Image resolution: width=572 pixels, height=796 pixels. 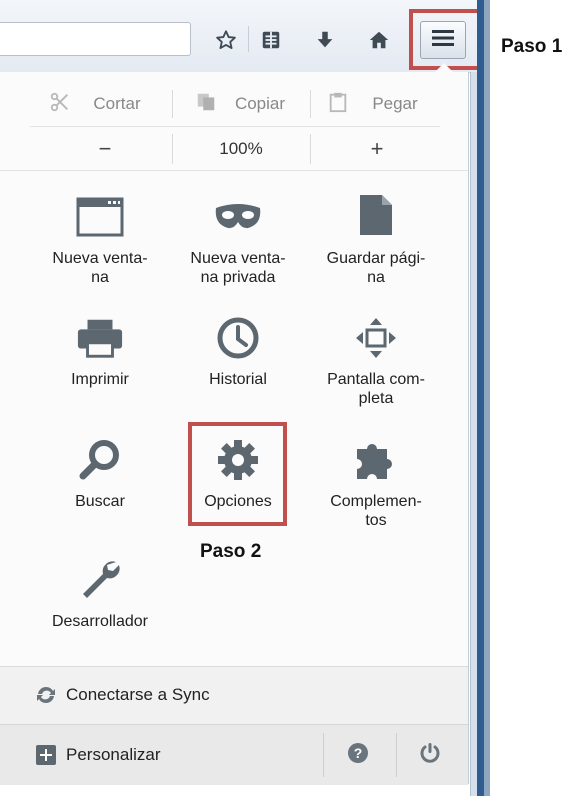 What do you see at coordinates (46, 757) in the screenshot?
I see `plus-icon` at bounding box center [46, 757].